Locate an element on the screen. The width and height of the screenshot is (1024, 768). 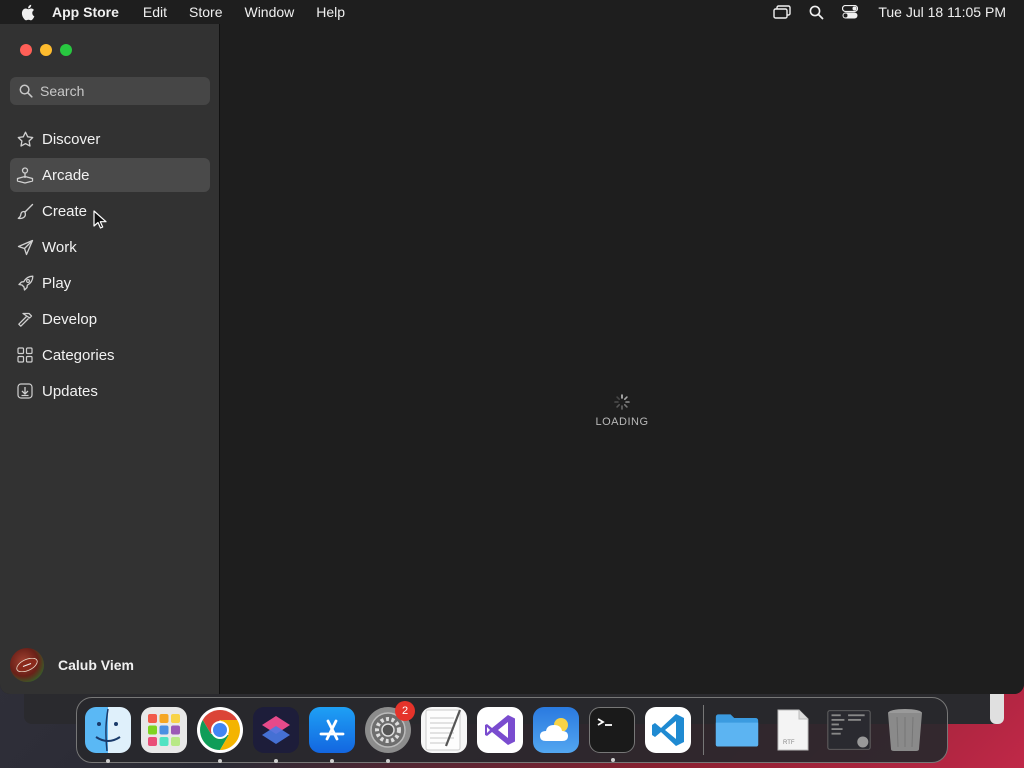
sidebar-item-play: Play is located at coordinates (110, 283).